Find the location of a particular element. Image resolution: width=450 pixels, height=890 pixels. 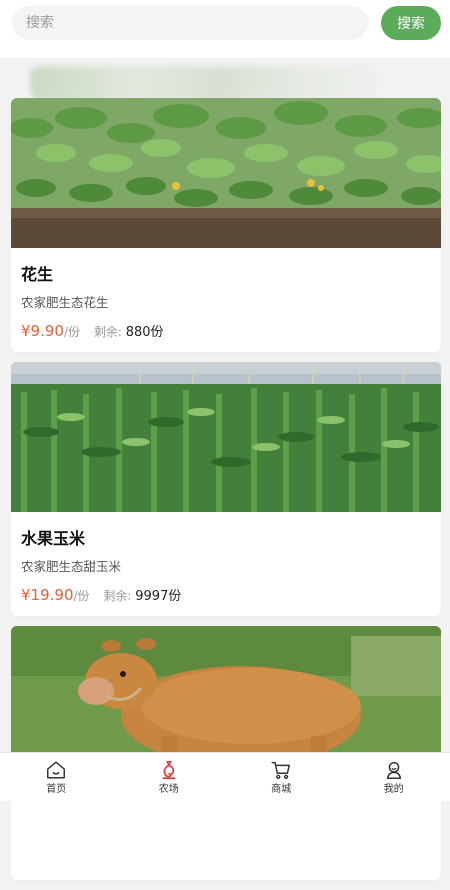

stock-value: 9997份 is located at coordinates (158, 596).